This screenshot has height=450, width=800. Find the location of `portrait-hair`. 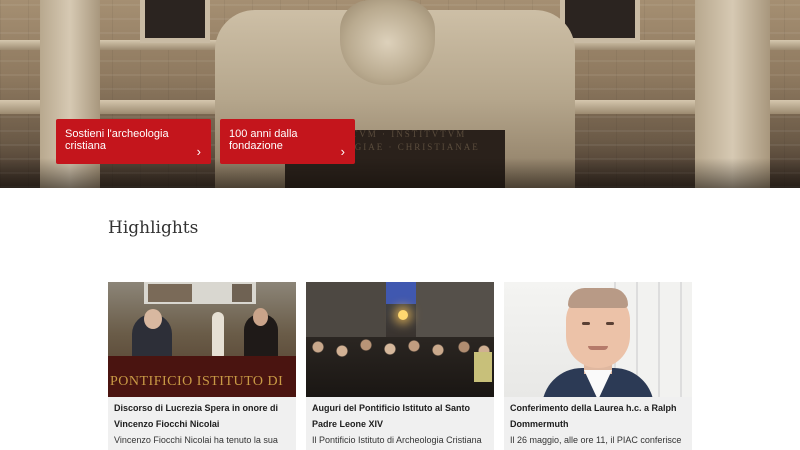

portrait-hair is located at coordinates (598, 298).